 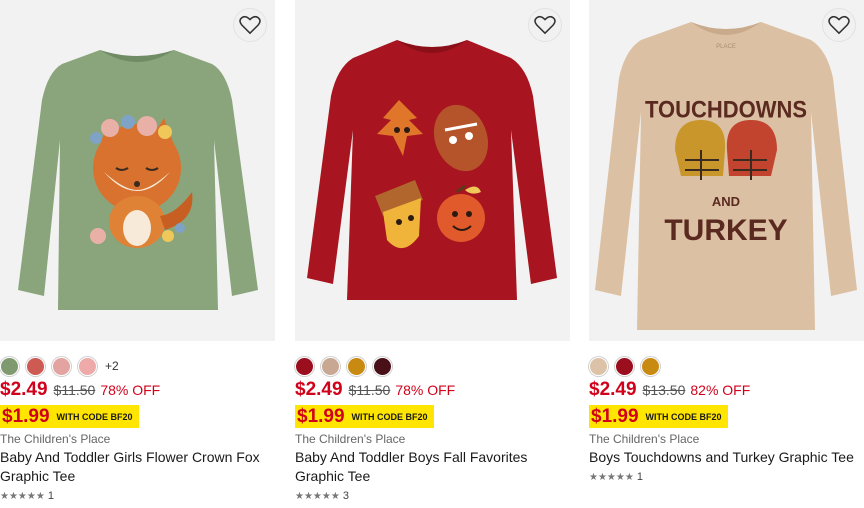 I want to click on price-row: $2.49 $13.50 82% OFF, so click(x=669, y=391).